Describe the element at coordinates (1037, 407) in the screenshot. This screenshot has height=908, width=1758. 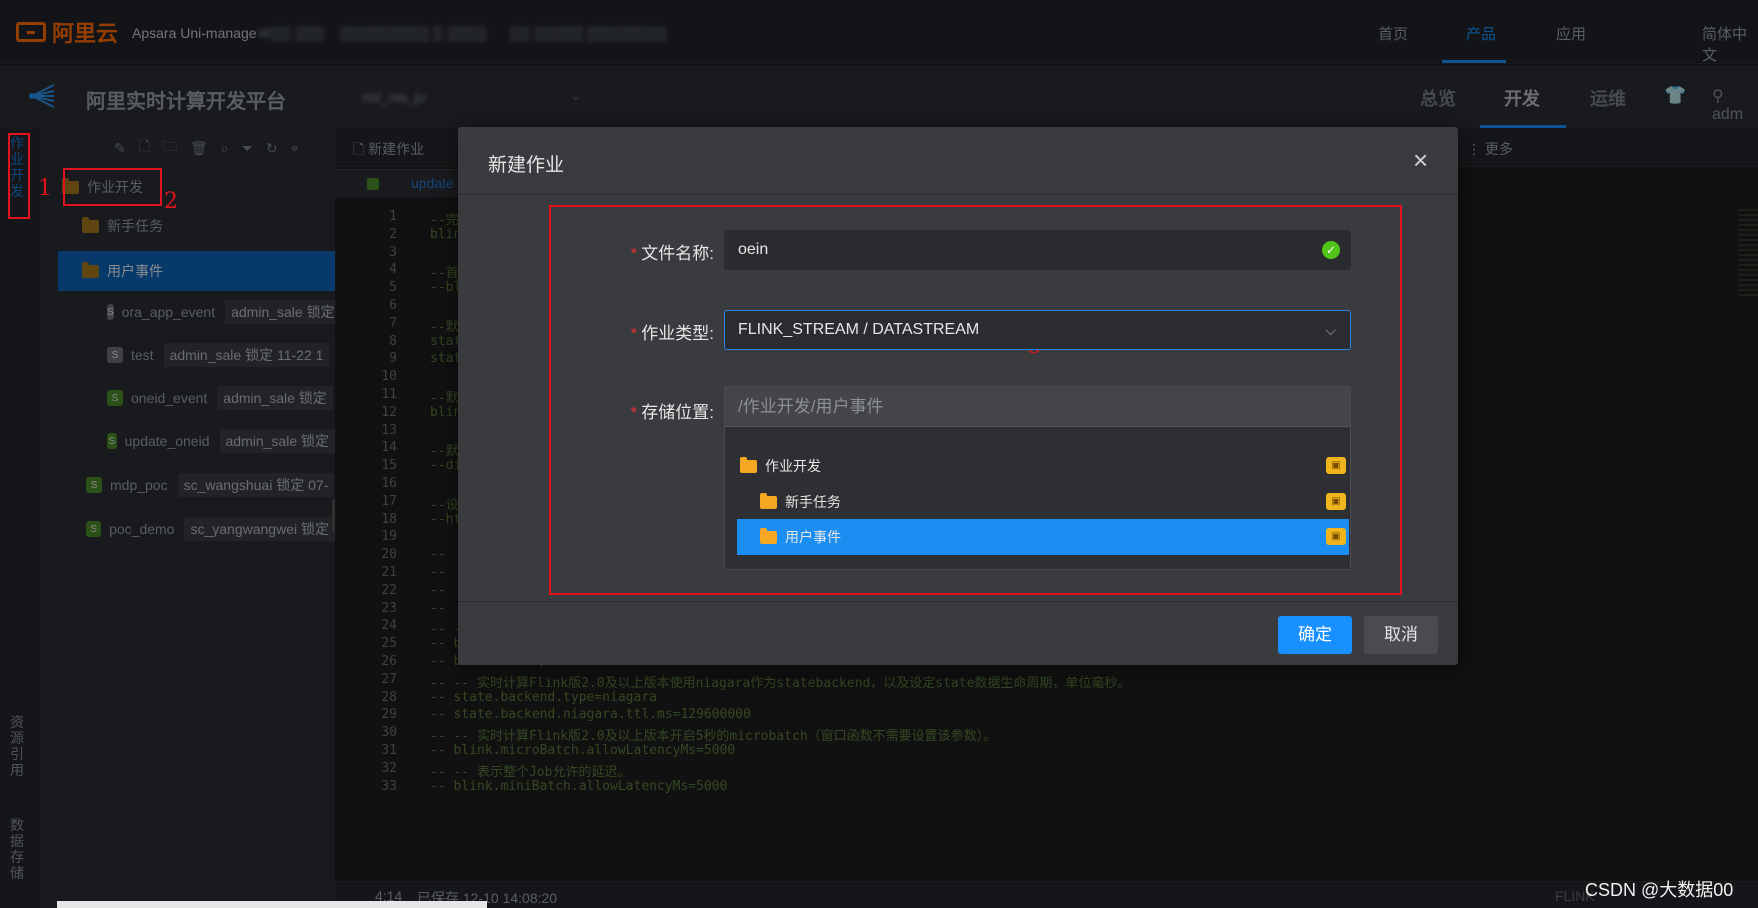
I see `storage-path-input: /作业开发/用户事件` at that location.